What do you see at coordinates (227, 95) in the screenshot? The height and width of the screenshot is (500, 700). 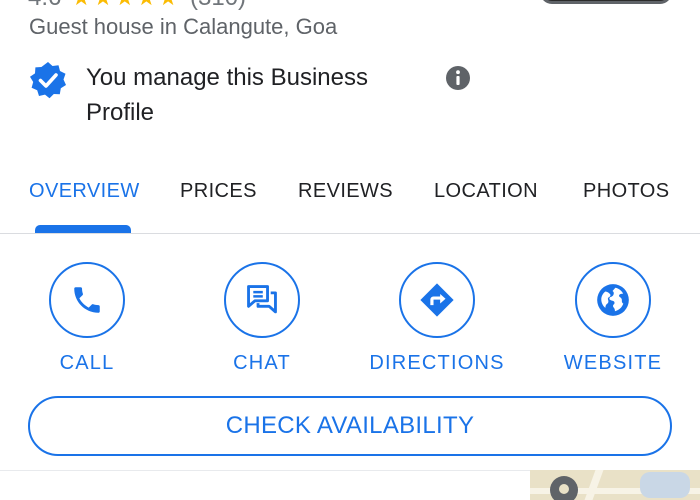 I see `manage-profile-text: You manage this Business Profile` at bounding box center [227, 95].